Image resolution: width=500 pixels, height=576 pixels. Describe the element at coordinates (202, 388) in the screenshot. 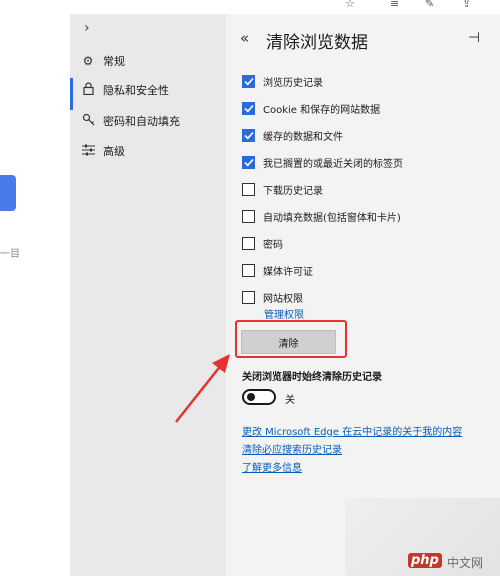

I see `red-arrow-annotation` at that location.